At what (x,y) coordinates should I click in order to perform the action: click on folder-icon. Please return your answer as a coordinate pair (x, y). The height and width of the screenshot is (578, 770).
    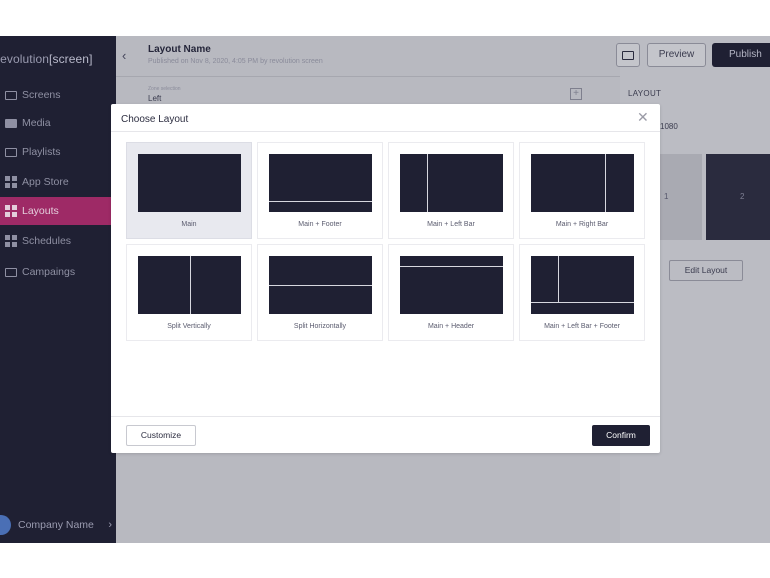
    Looking at the image, I should click on (11, 123).